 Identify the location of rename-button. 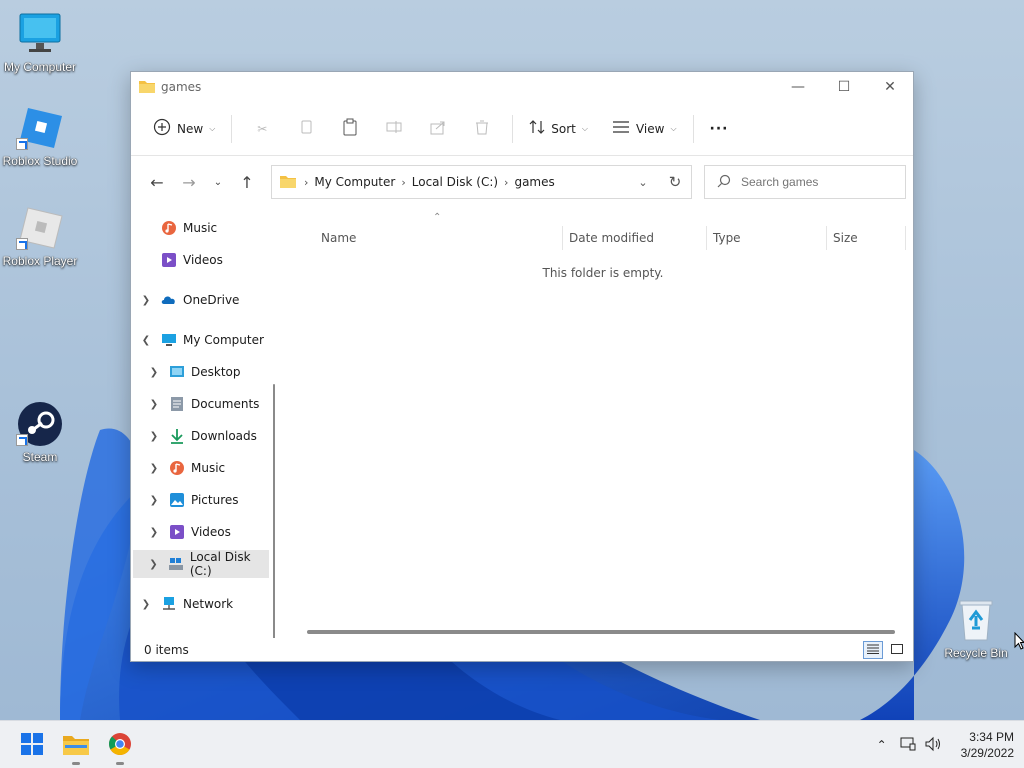
(394, 129).